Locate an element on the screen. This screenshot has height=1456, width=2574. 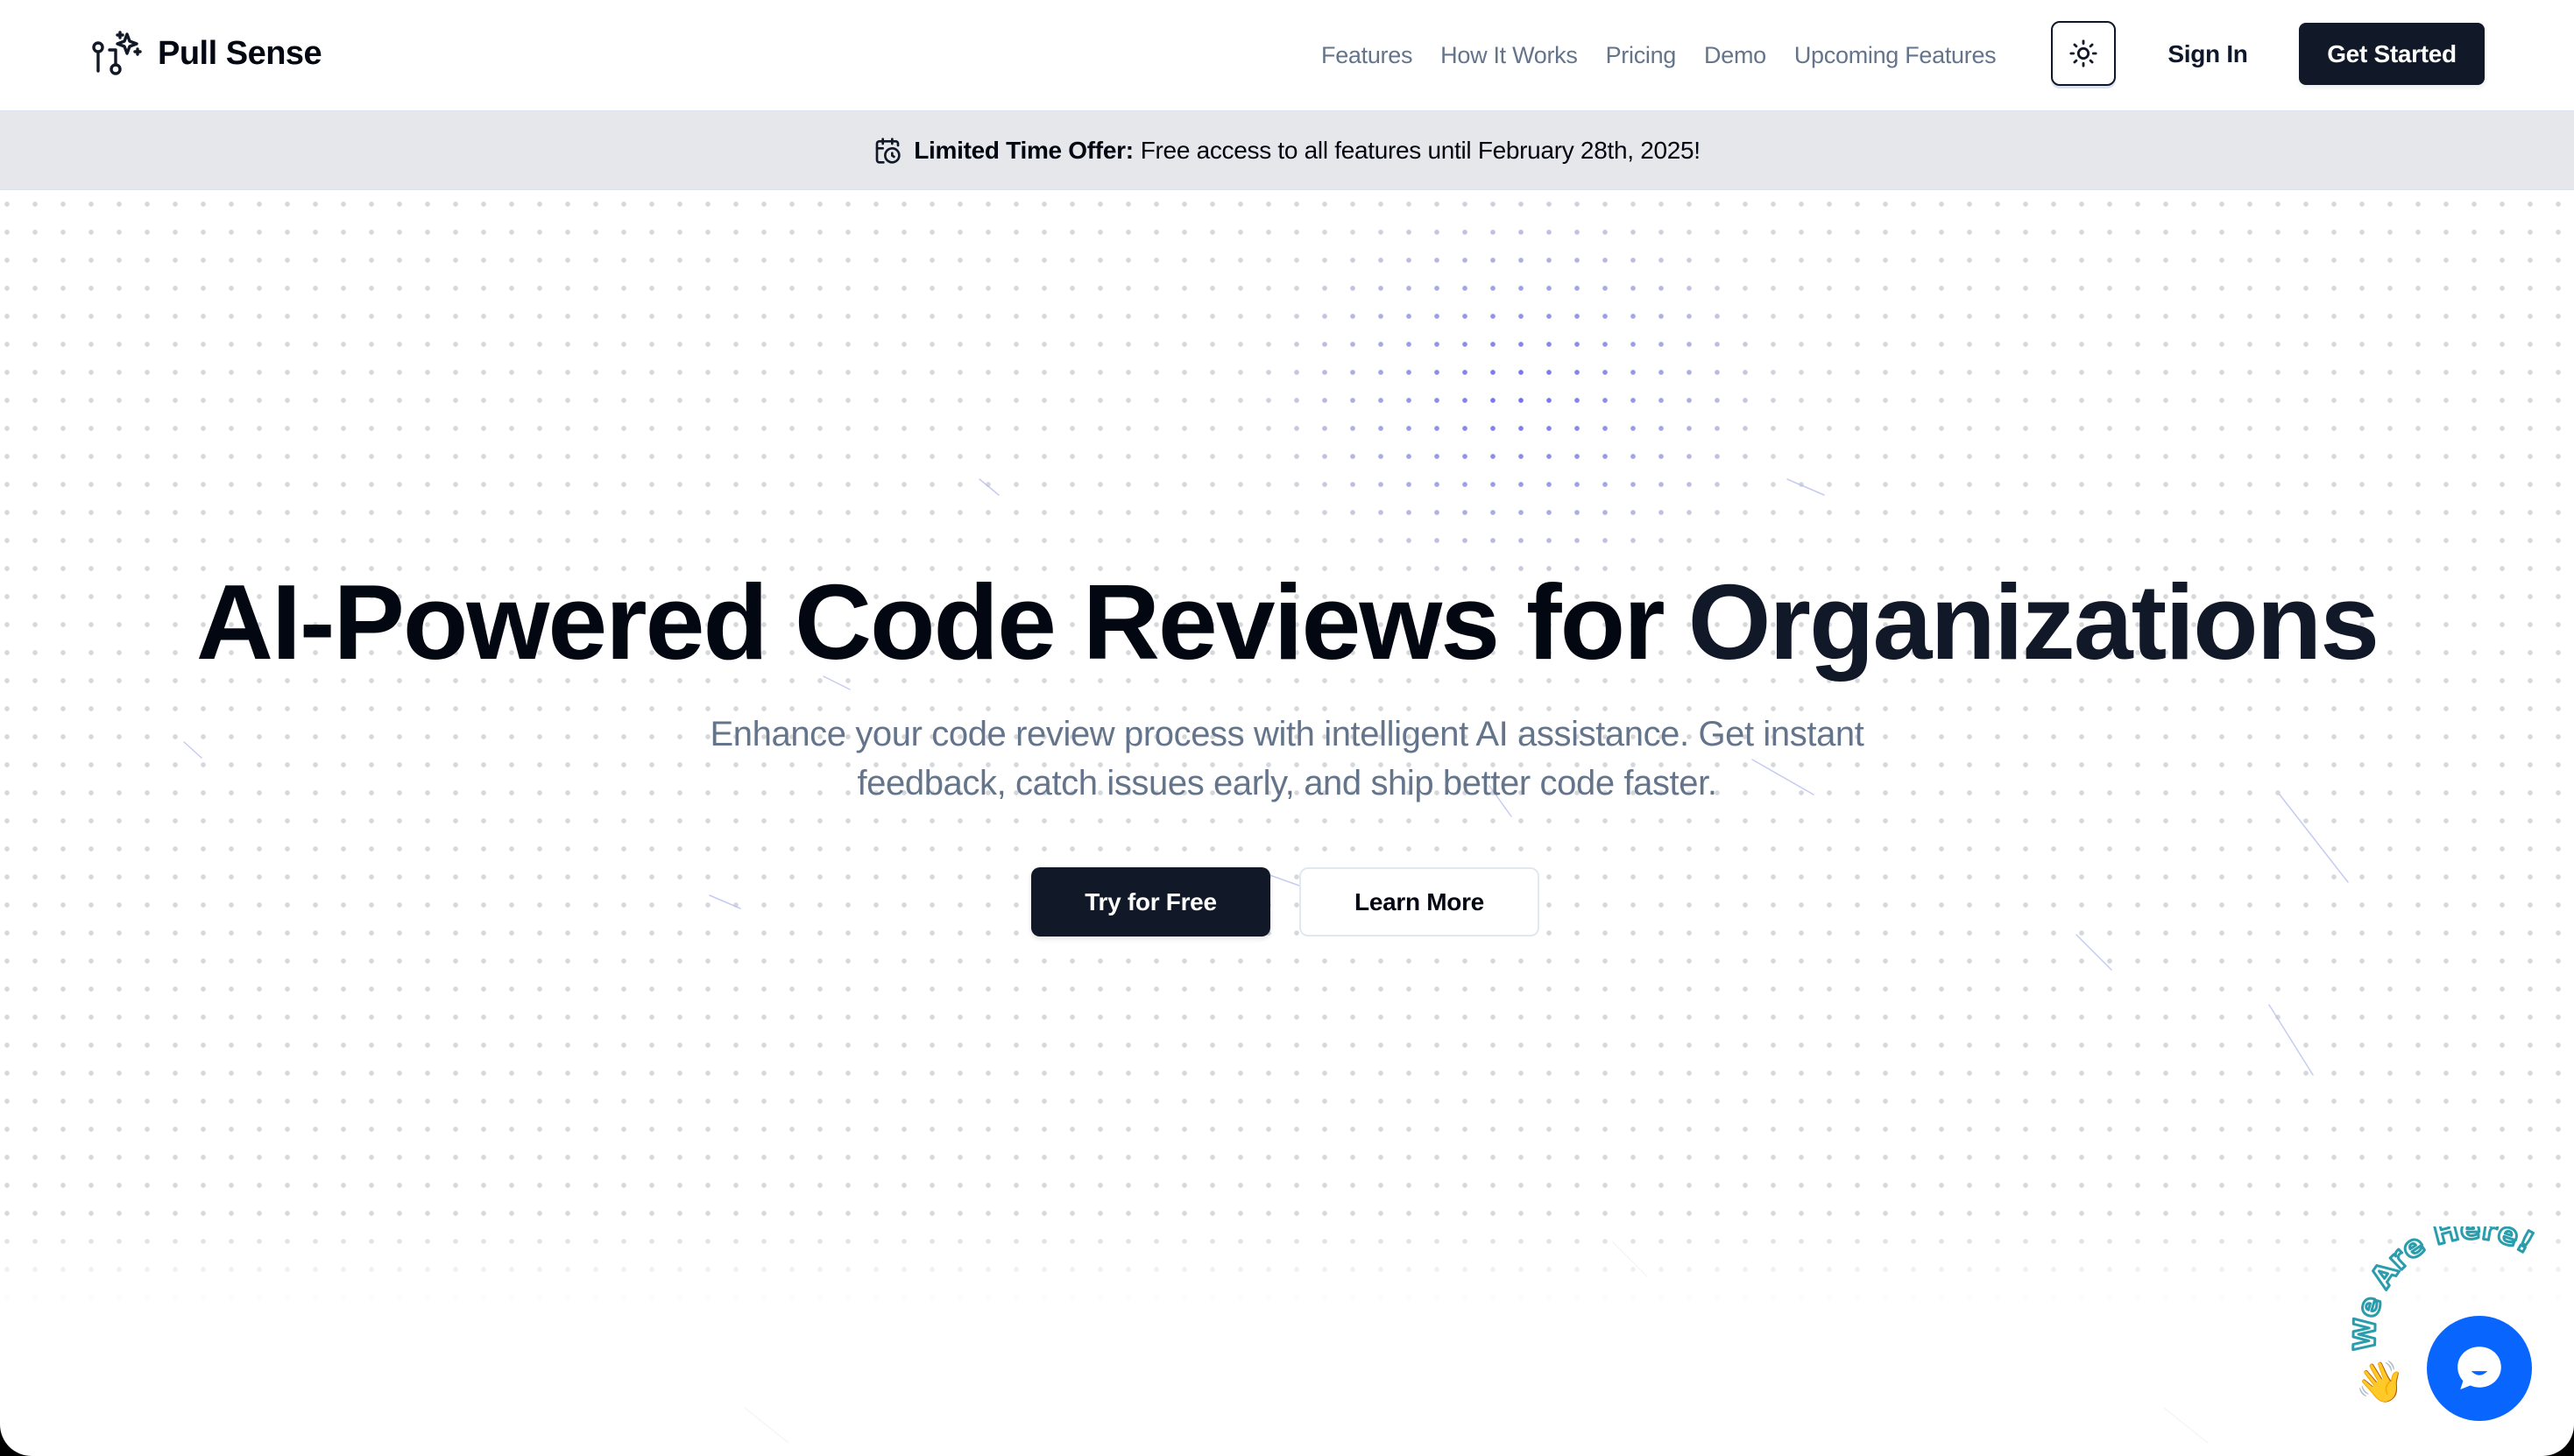
theme-toggle-button is located at coordinates (2083, 53).